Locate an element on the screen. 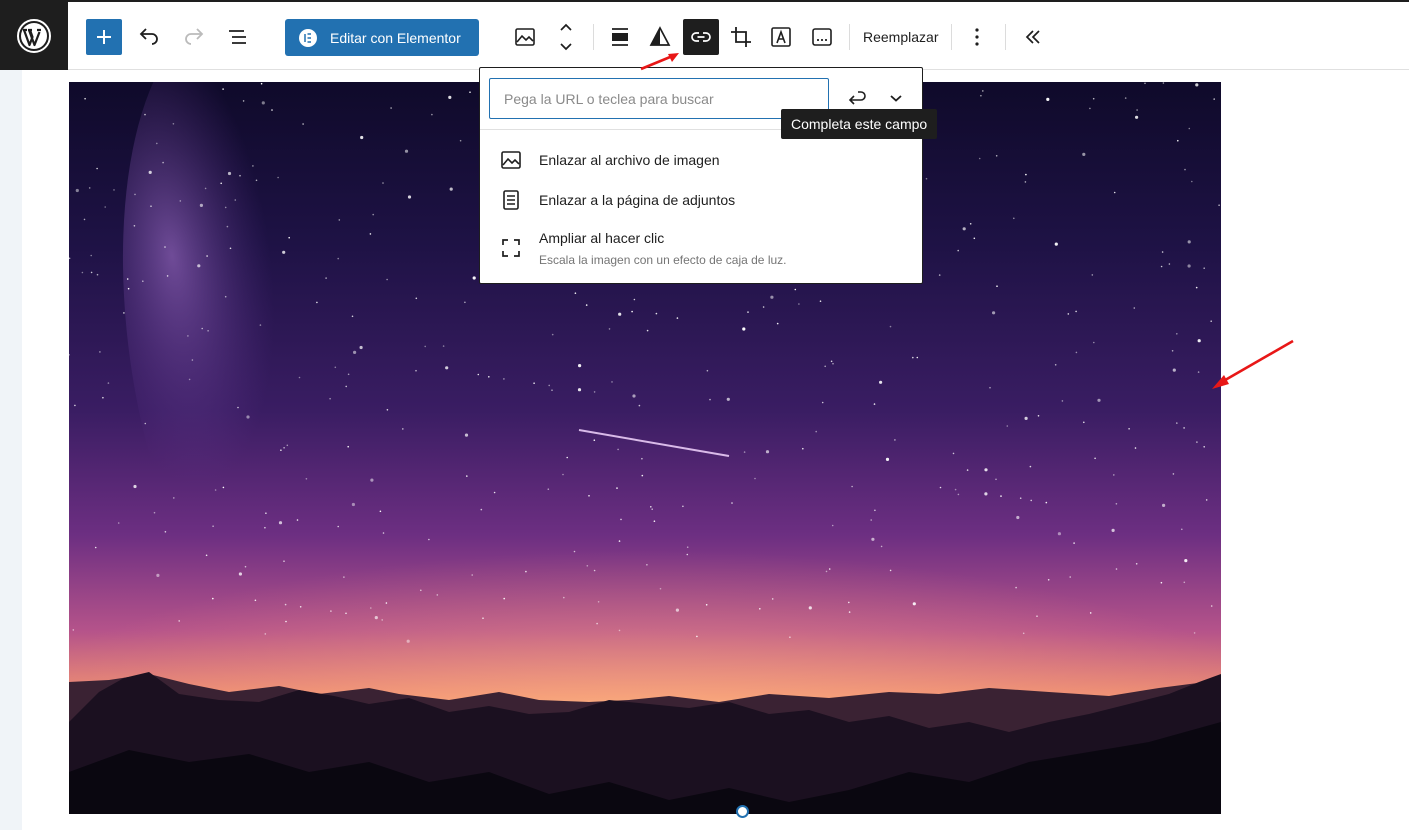 This screenshot has height=830, width=1409. edit-with-elementor-button: Editar con Elementor is located at coordinates (382, 37).